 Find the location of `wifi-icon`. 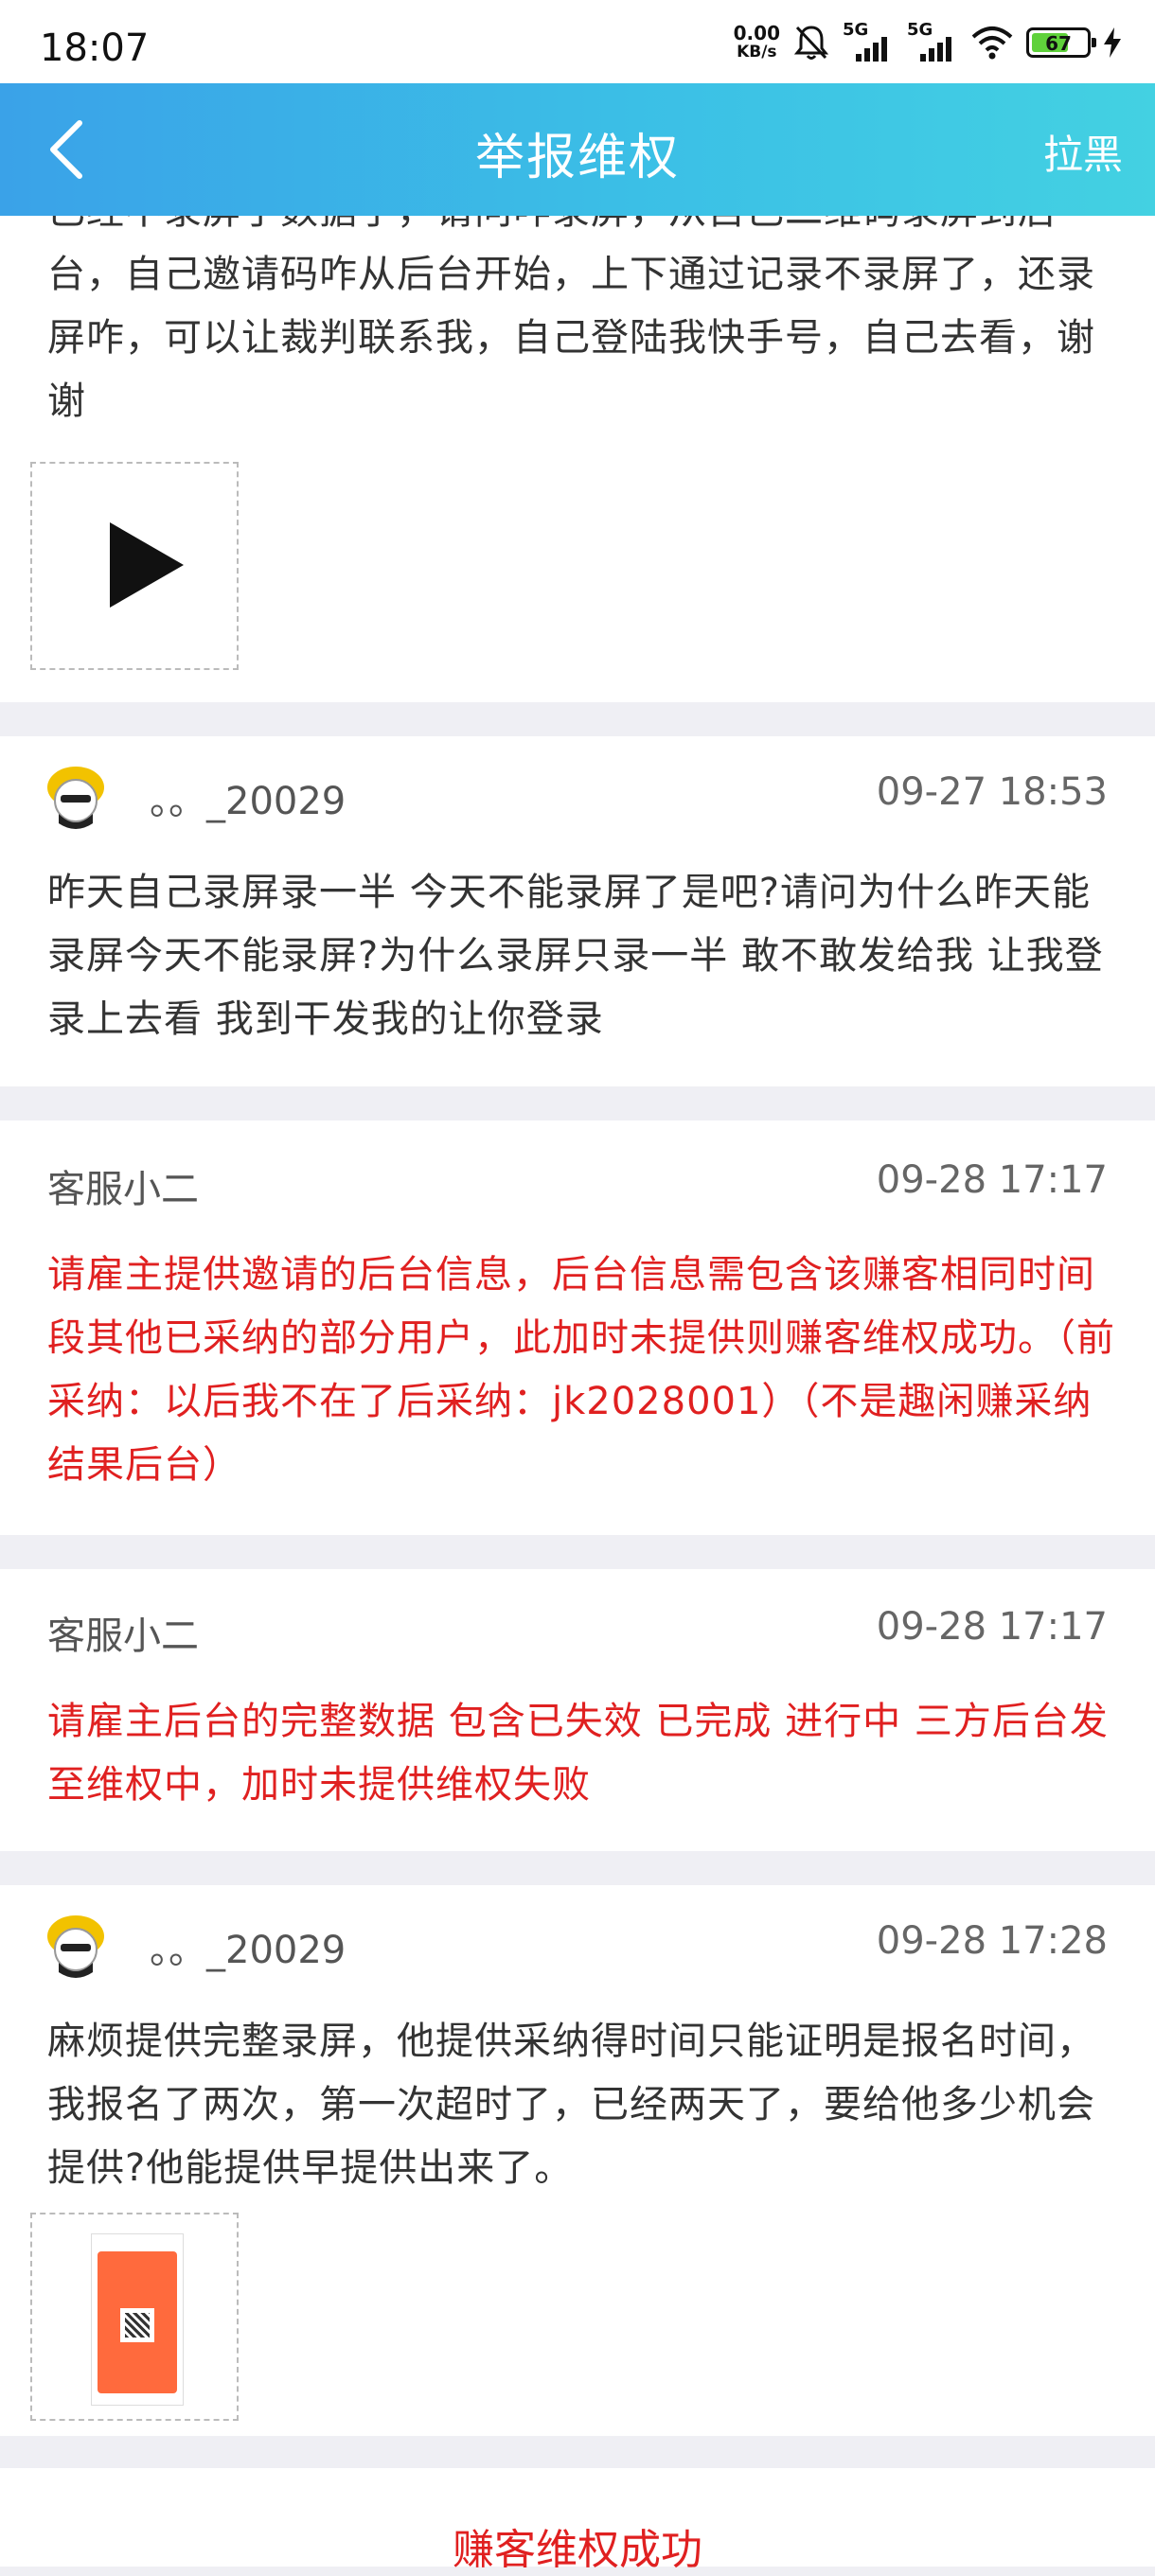

wifi-icon is located at coordinates (992, 43).